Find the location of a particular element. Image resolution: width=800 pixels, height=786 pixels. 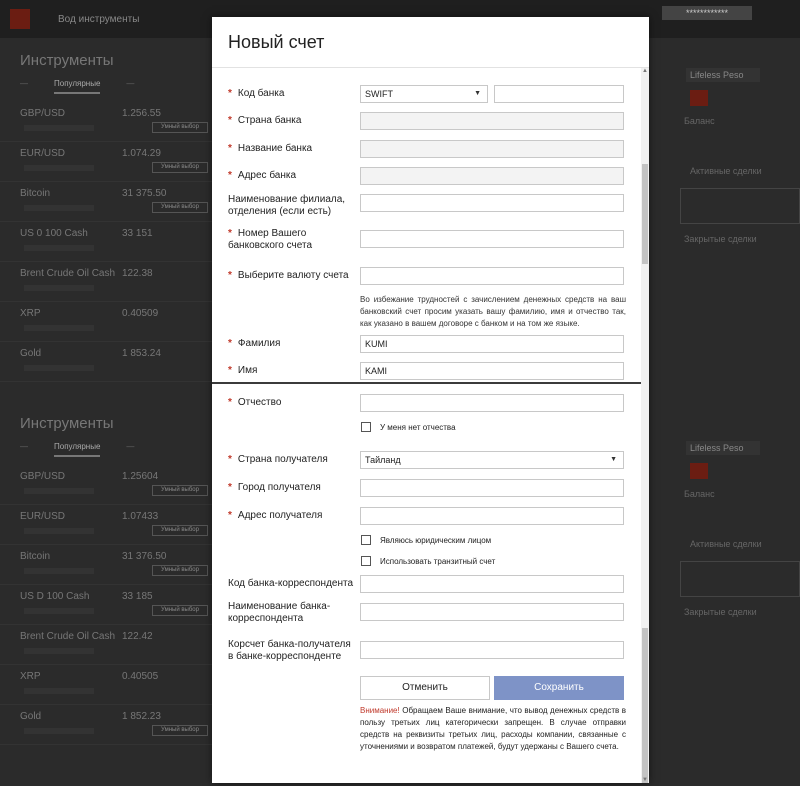

instrument-row: Brent Crude Oil Cash 122.38 is located at coordinates (106, 282).